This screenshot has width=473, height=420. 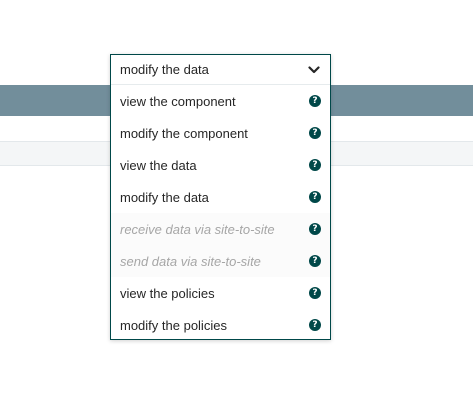 What do you see at coordinates (178, 101) in the screenshot?
I see `option-label: view the component` at bounding box center [178, 101].